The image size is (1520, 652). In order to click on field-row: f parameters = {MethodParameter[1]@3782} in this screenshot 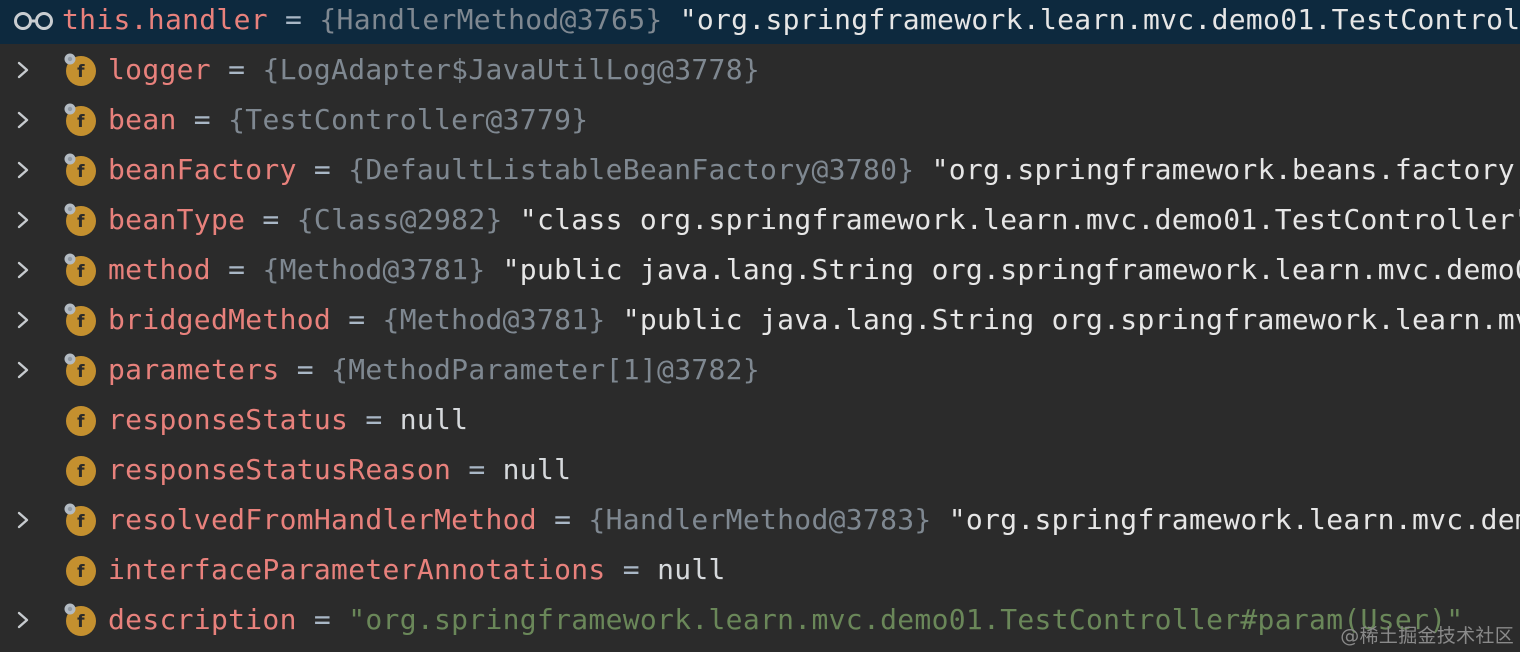, I will do `click(760, 370)`.